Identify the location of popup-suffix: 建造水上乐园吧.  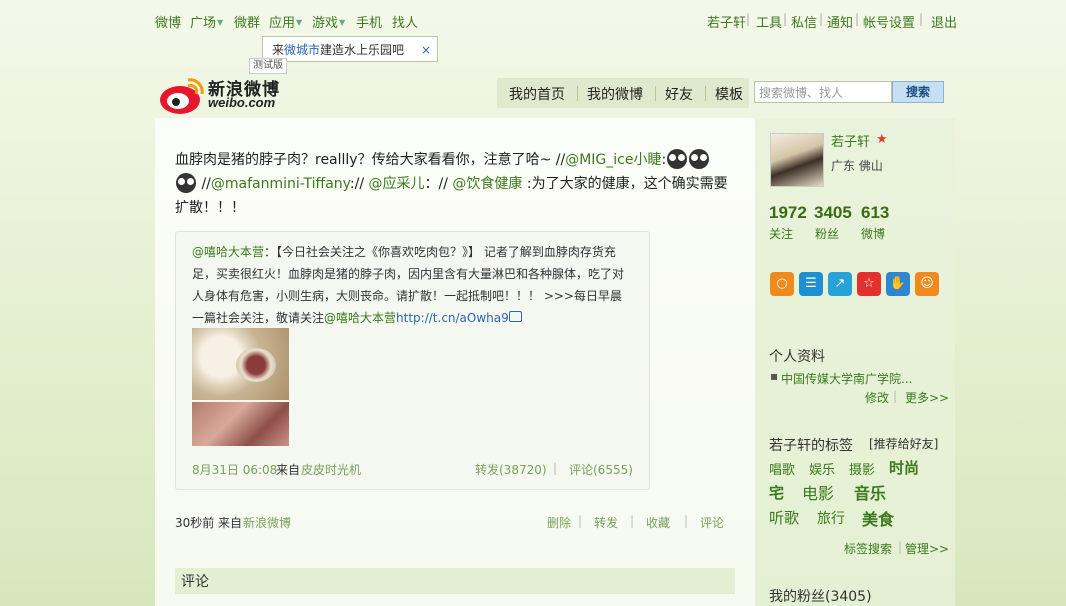
(362, 50).